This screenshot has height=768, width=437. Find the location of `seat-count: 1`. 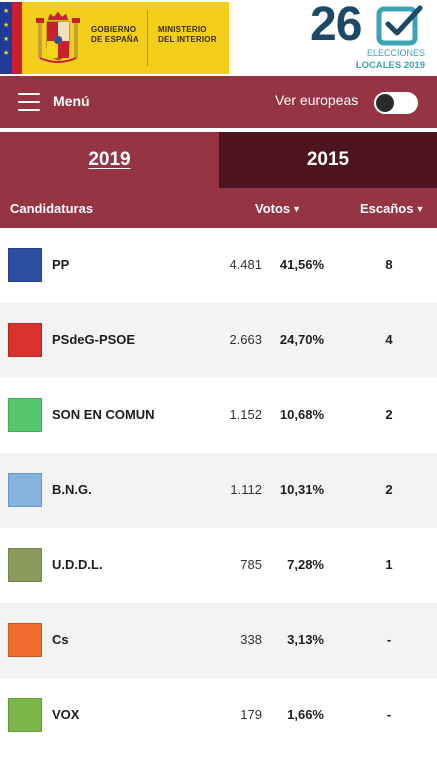

seat-count: 1 is located at coordinates (389, 564).